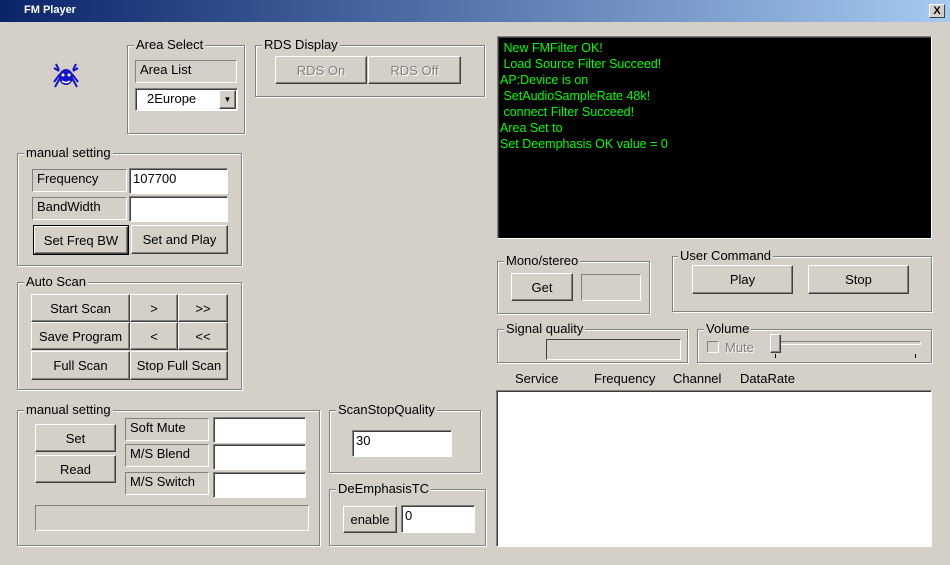 This screenshot has height=565, width=950. What do you see at coordinates (75, 438) in the screenshot?
I see `set-button: Set` at bounding box center [75, 438].